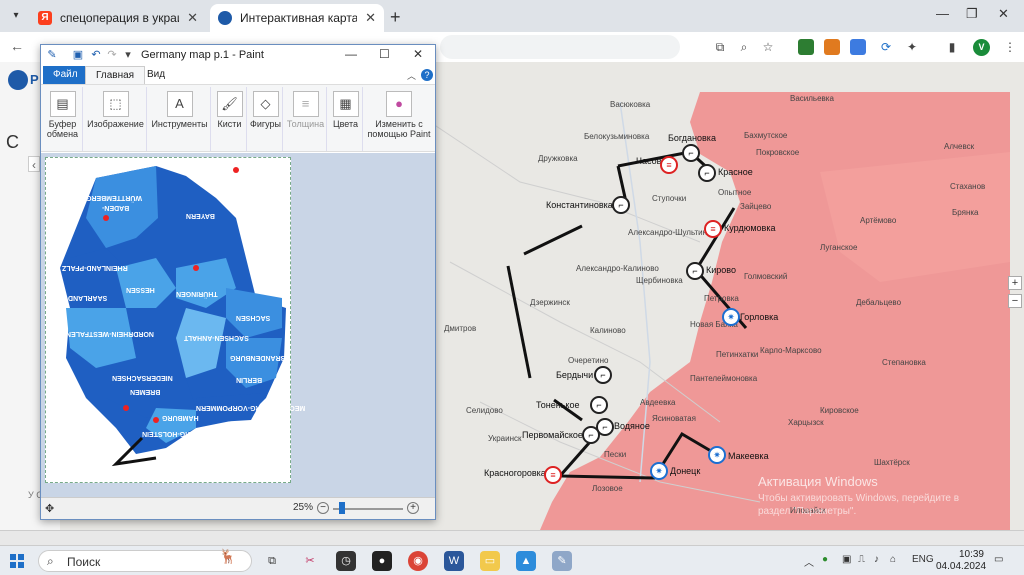 The height and width of the screenshot is (575, 1024). What do you see at coordinates (839, 410) in the screenshot?
I see `city-label: Кировское` at bounding box center [839, 410].